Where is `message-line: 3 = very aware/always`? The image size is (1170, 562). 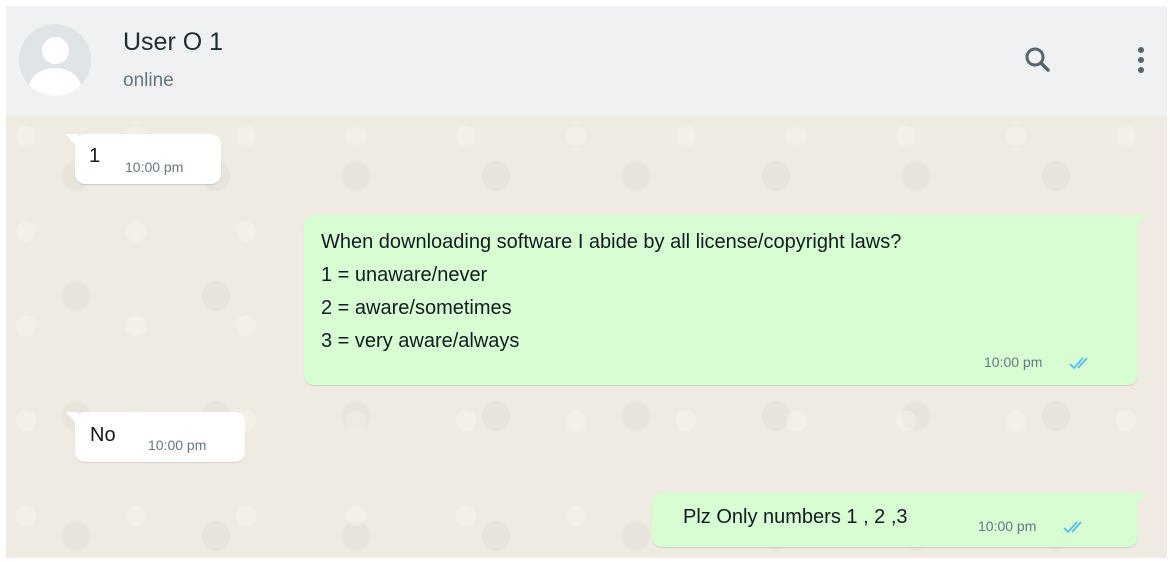
message-line: 3 = very aware/always is located at coordinates (420, 341).